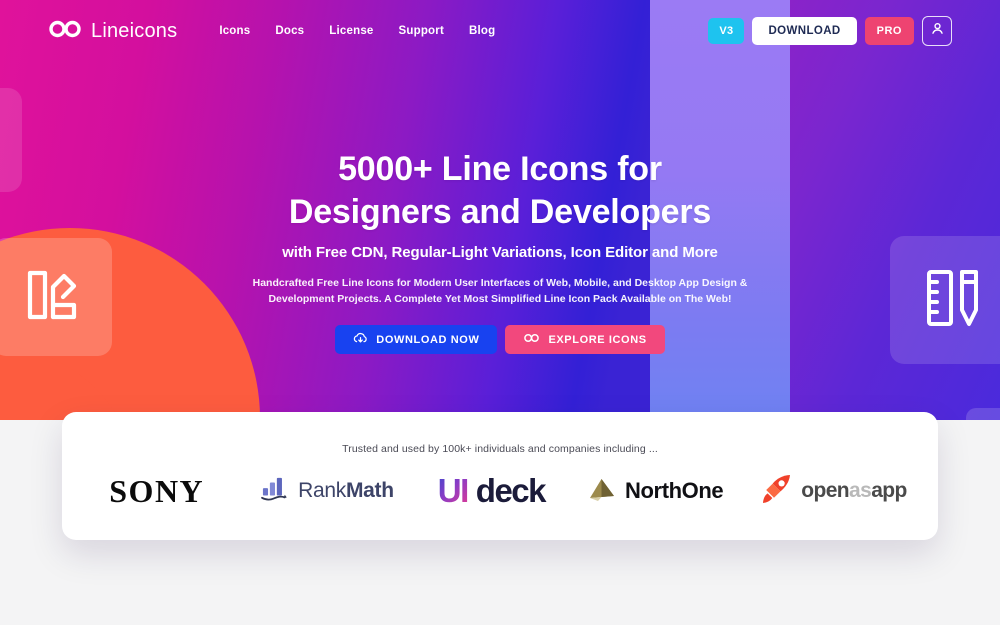  What do you see at coordinates (500, 169) in the screenshot?
I see `hero-title-line-1: 5000+ Line Icons for` at bounding box center [500, 169].